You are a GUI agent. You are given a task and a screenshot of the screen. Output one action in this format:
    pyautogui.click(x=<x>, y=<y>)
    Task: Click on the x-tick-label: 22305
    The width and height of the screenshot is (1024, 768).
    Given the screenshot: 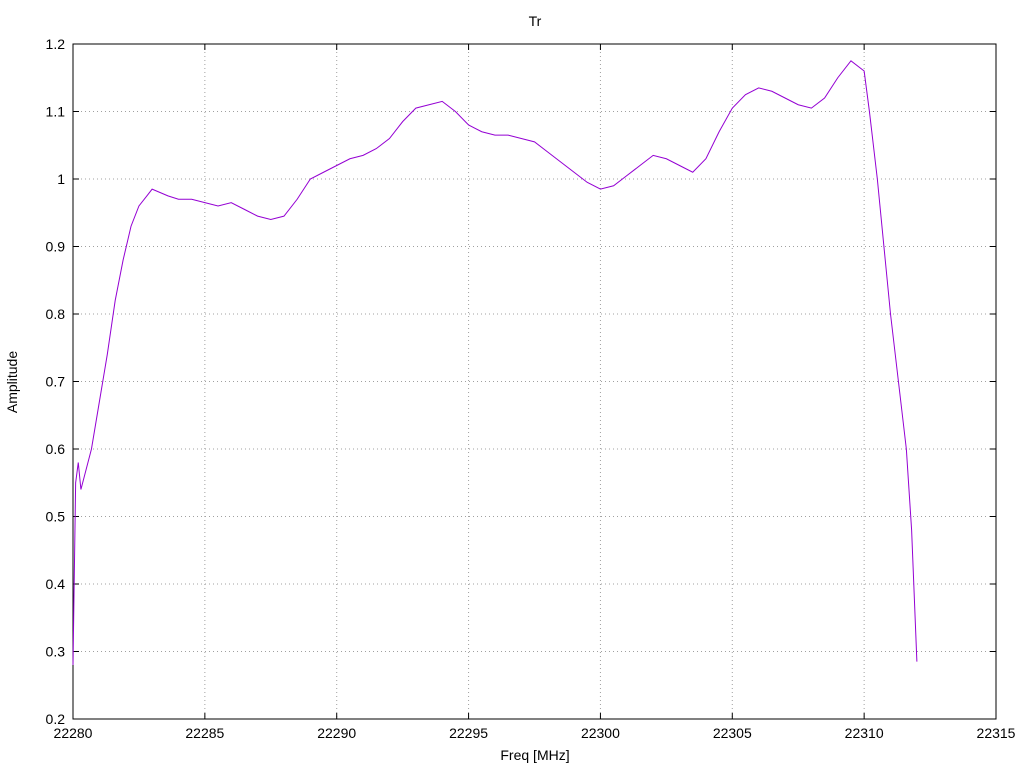 What is the action you would take?
    pyautogui.click(x=732, y=733)
    